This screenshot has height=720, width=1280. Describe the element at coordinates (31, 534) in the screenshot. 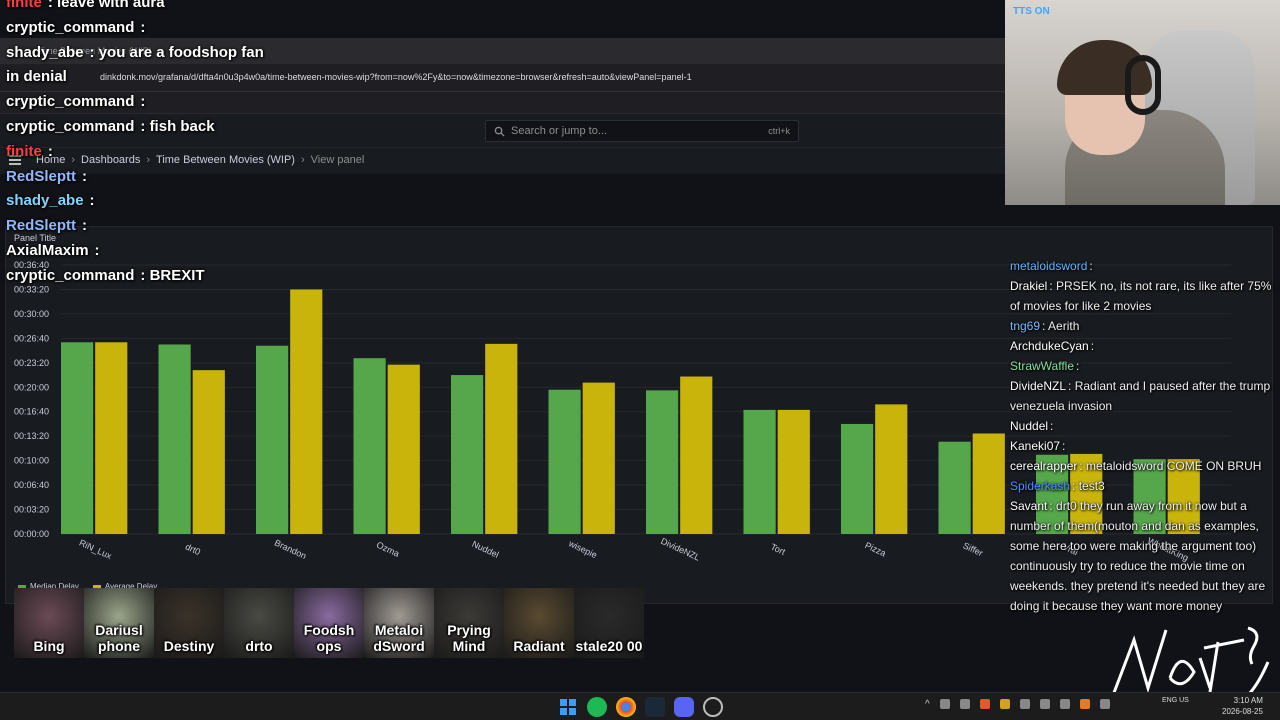

I see `y-tick-label: 00:00:00` at that location.